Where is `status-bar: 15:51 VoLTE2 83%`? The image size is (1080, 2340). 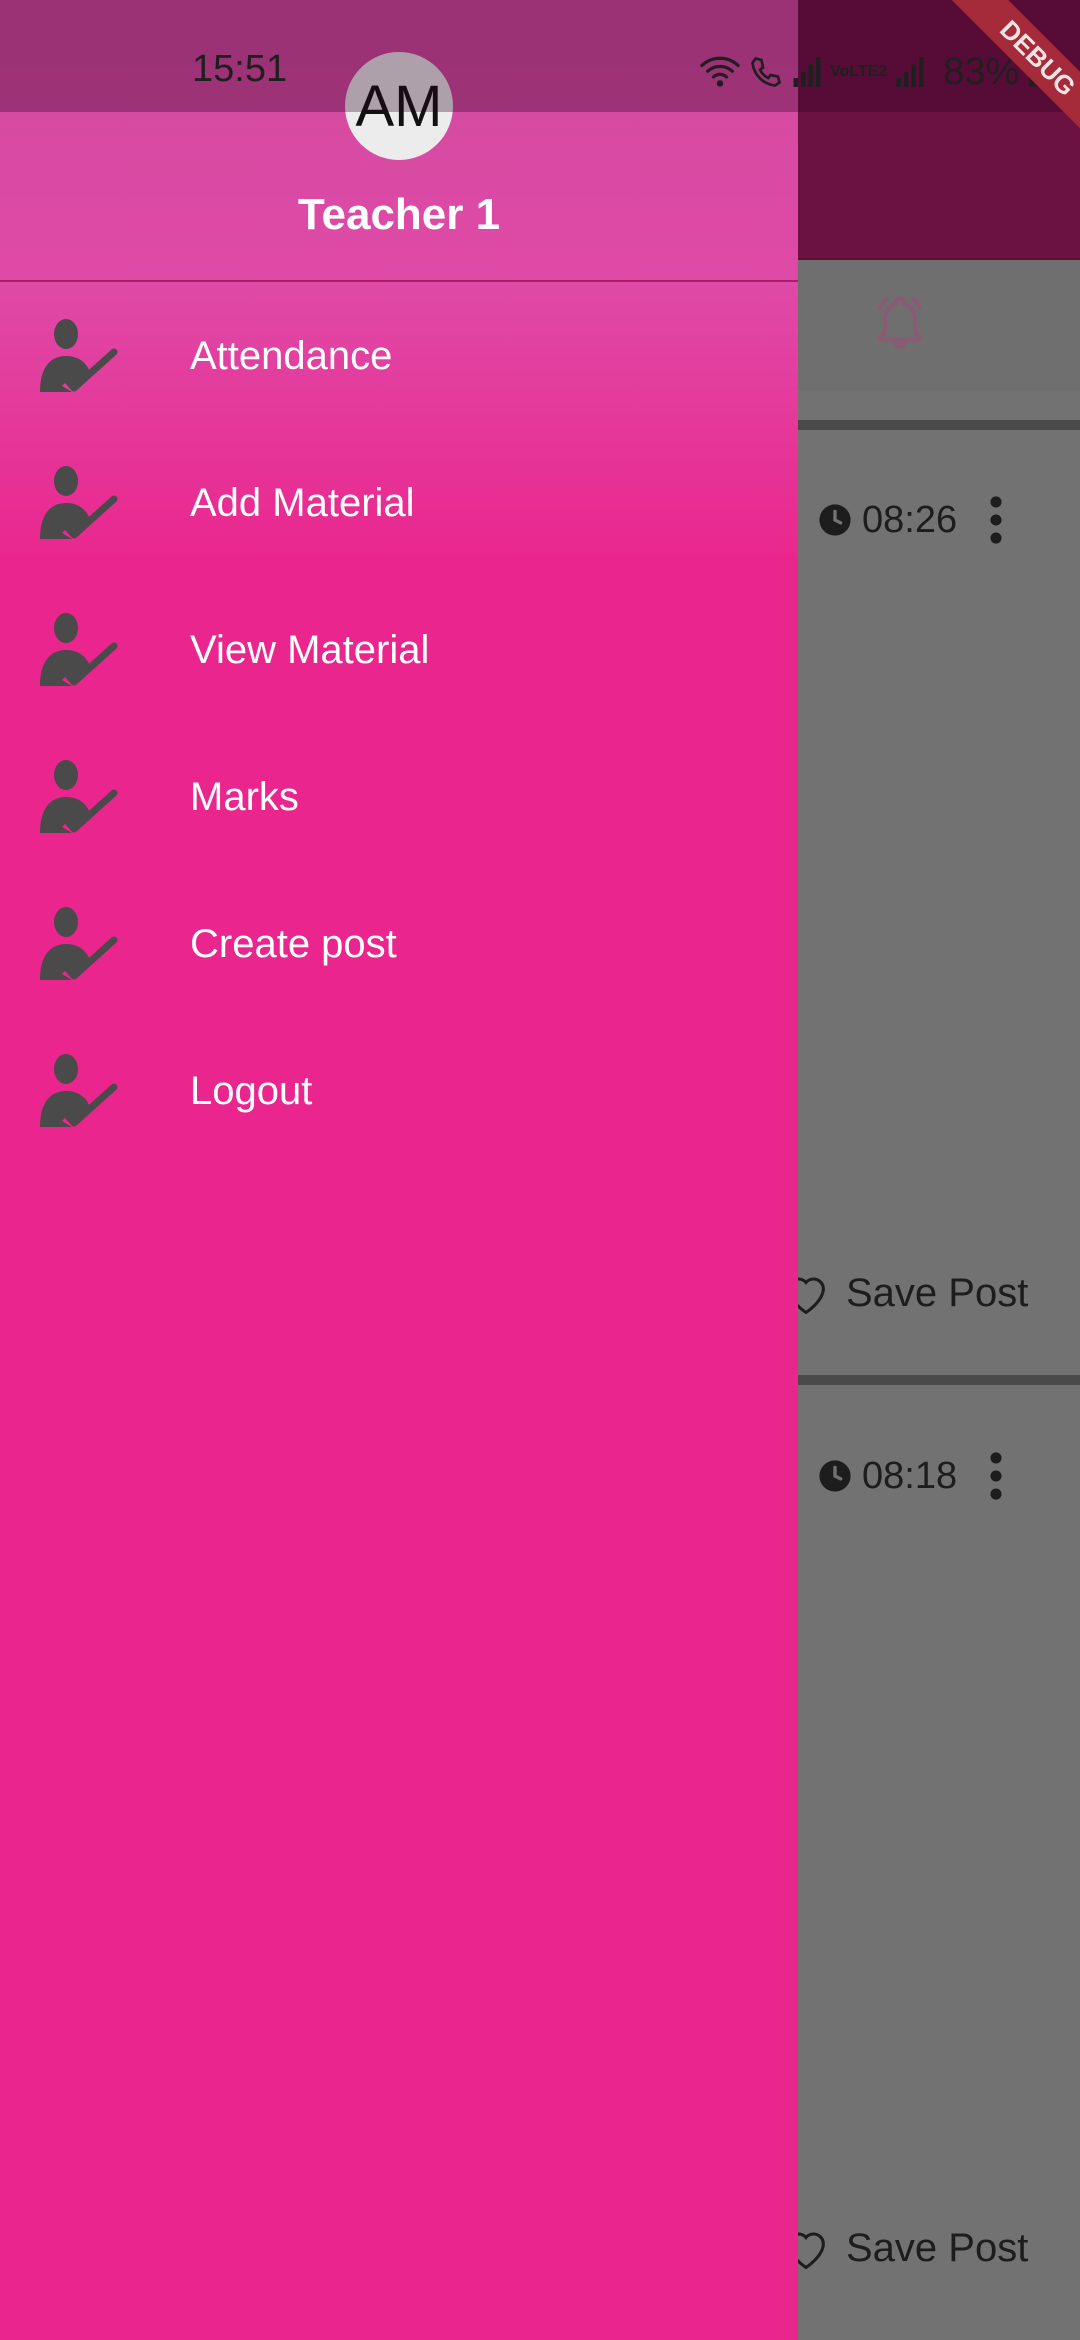 status-bar: 15:51 VoLTE2 83% is located at coordinates (540, 56).